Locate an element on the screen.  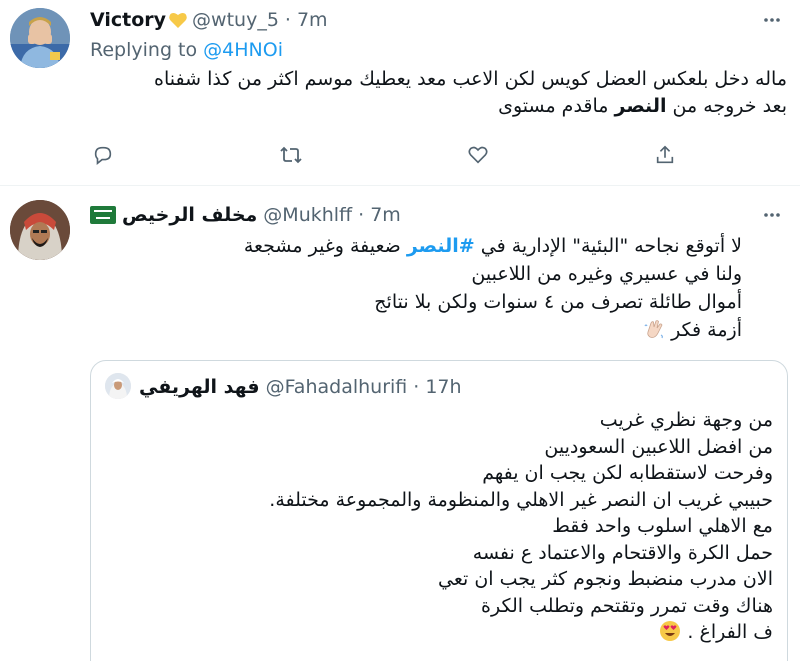
handle: @wtuy_5 is located at coordinates (235, 20).